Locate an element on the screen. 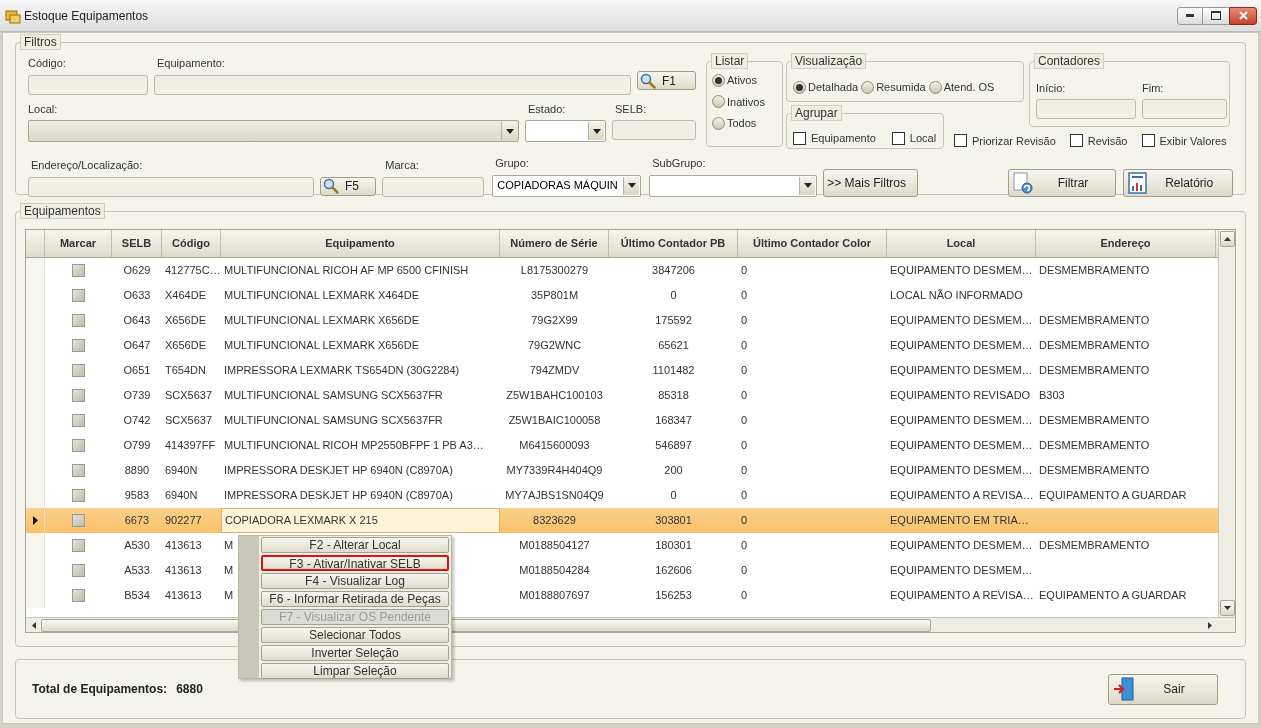 This screenshot has width=1261, height=728. contador-fim-field is located at coordinates (1184, 108).